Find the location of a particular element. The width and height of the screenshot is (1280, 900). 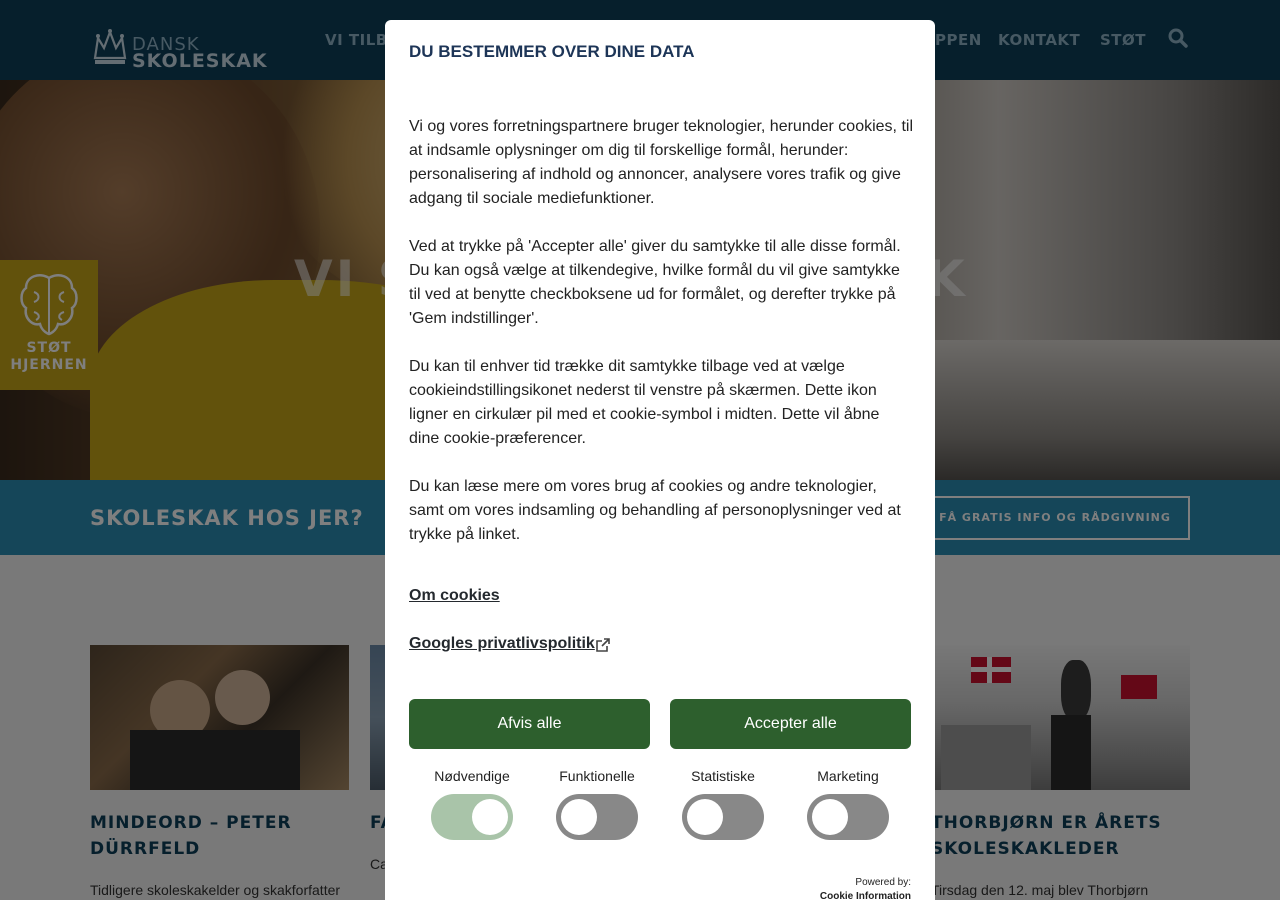

about-cookies-link: Om cookies is located at coordinates (454, 596).